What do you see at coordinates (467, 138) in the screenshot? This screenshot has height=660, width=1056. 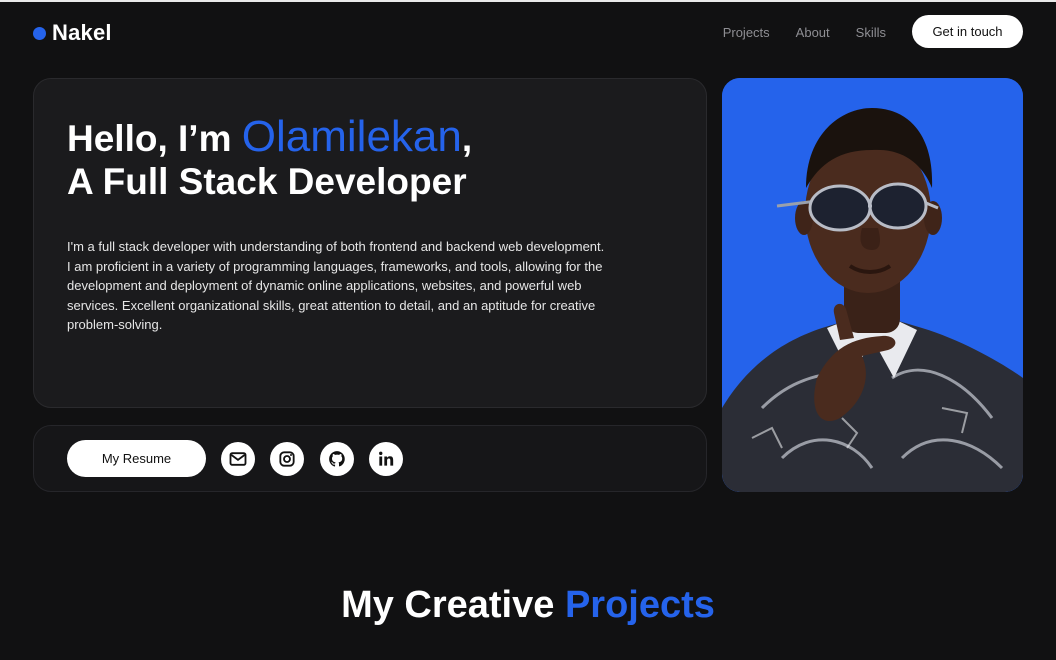 I see `hero-comma: ,` at bounding box center [467, 138].